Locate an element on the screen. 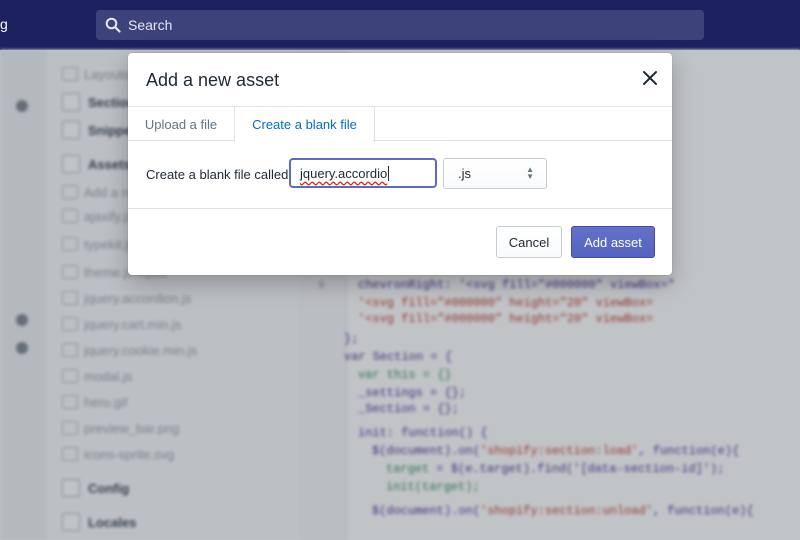 This screenshot has height=540, width=800. text-cursor is located at coordinates (389, 173).